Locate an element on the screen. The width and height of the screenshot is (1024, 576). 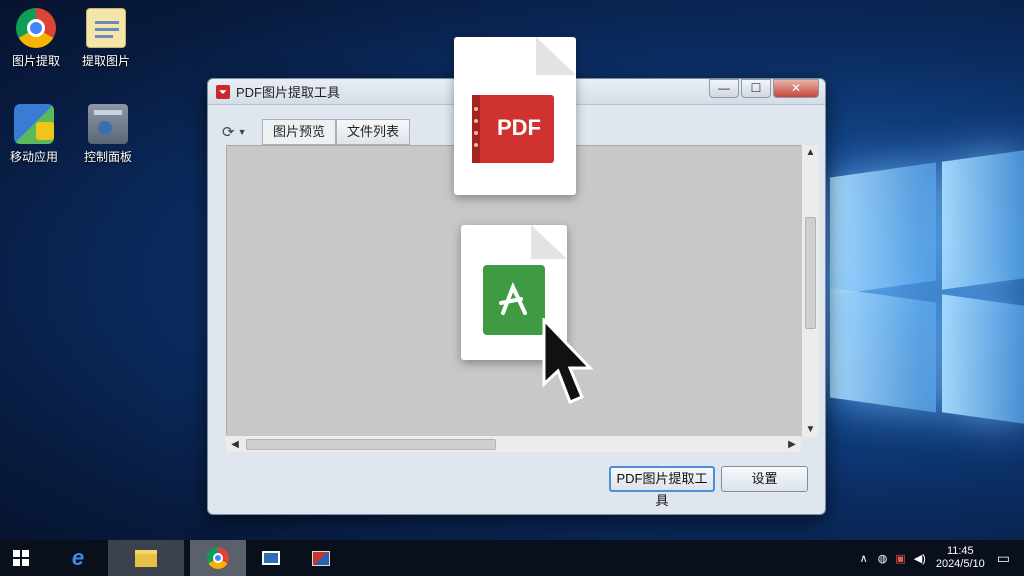
scroll-up-icon: ▲ is located at coordinates (810, 152).